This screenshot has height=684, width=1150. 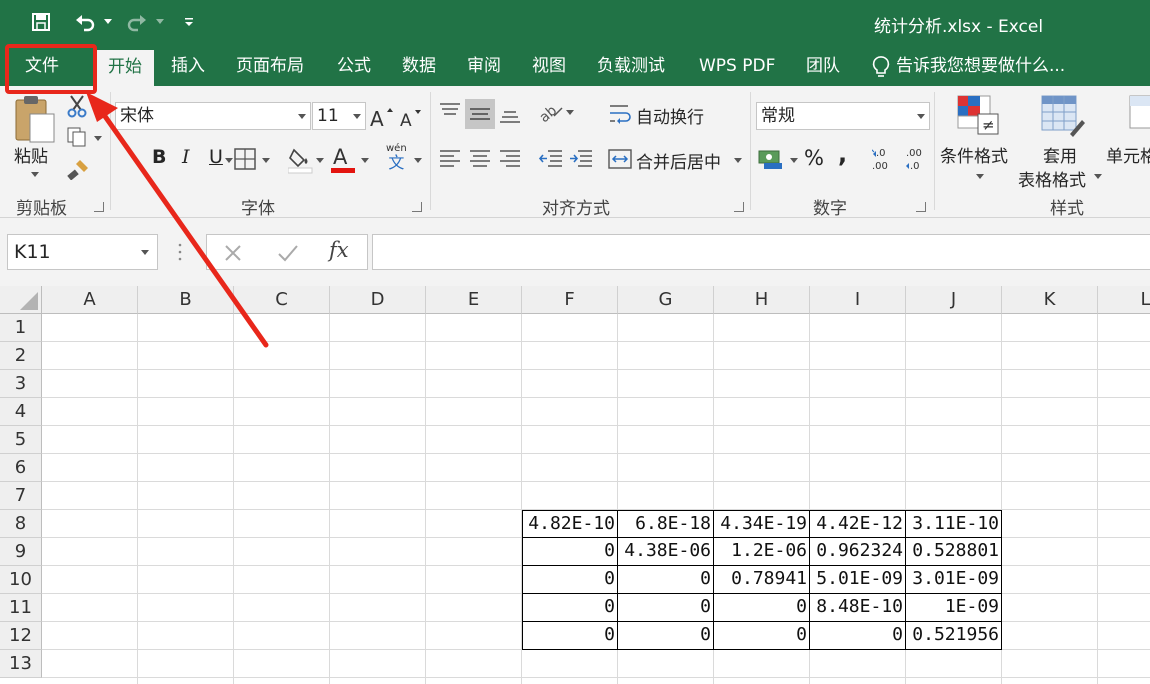 What do you see at coordinates (417, 207) in the screenshot?
I see `font-launcher-icon` at bounding box center [417, 207].